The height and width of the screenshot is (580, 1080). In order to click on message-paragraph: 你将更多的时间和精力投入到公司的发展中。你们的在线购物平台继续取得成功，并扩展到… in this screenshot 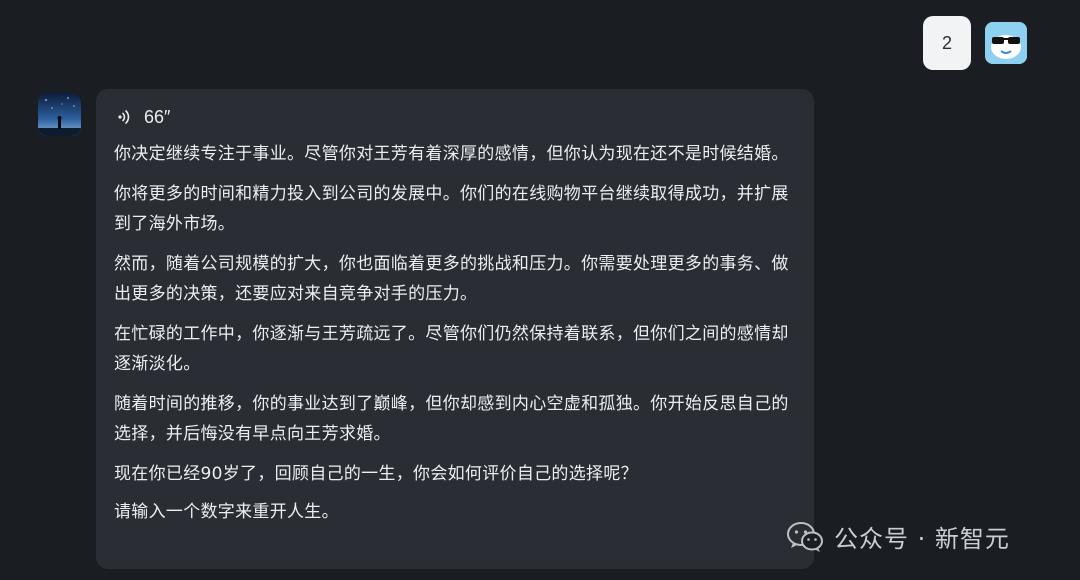, I will do `click(451, 209)`.